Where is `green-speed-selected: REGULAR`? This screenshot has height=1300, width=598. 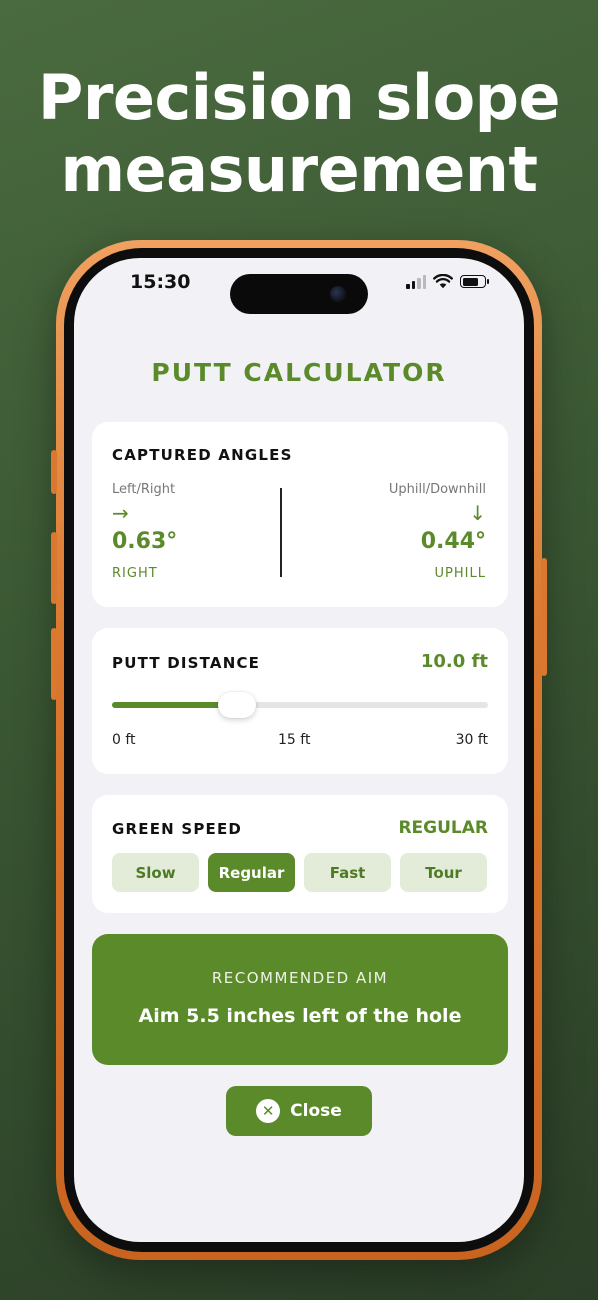 green-speed-selected: REGULAR is located at coordinates (443, 828).